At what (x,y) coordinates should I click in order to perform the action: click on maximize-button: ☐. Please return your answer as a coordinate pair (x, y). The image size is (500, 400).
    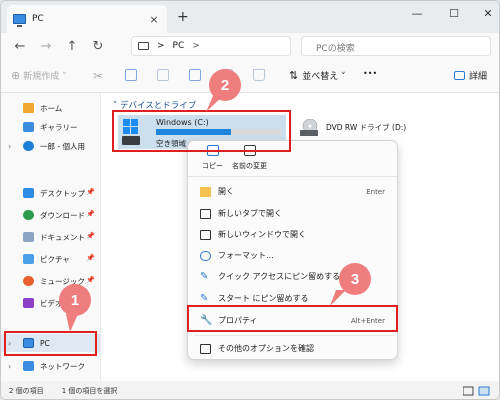
    Looking at the image, I should click on (454, 13).